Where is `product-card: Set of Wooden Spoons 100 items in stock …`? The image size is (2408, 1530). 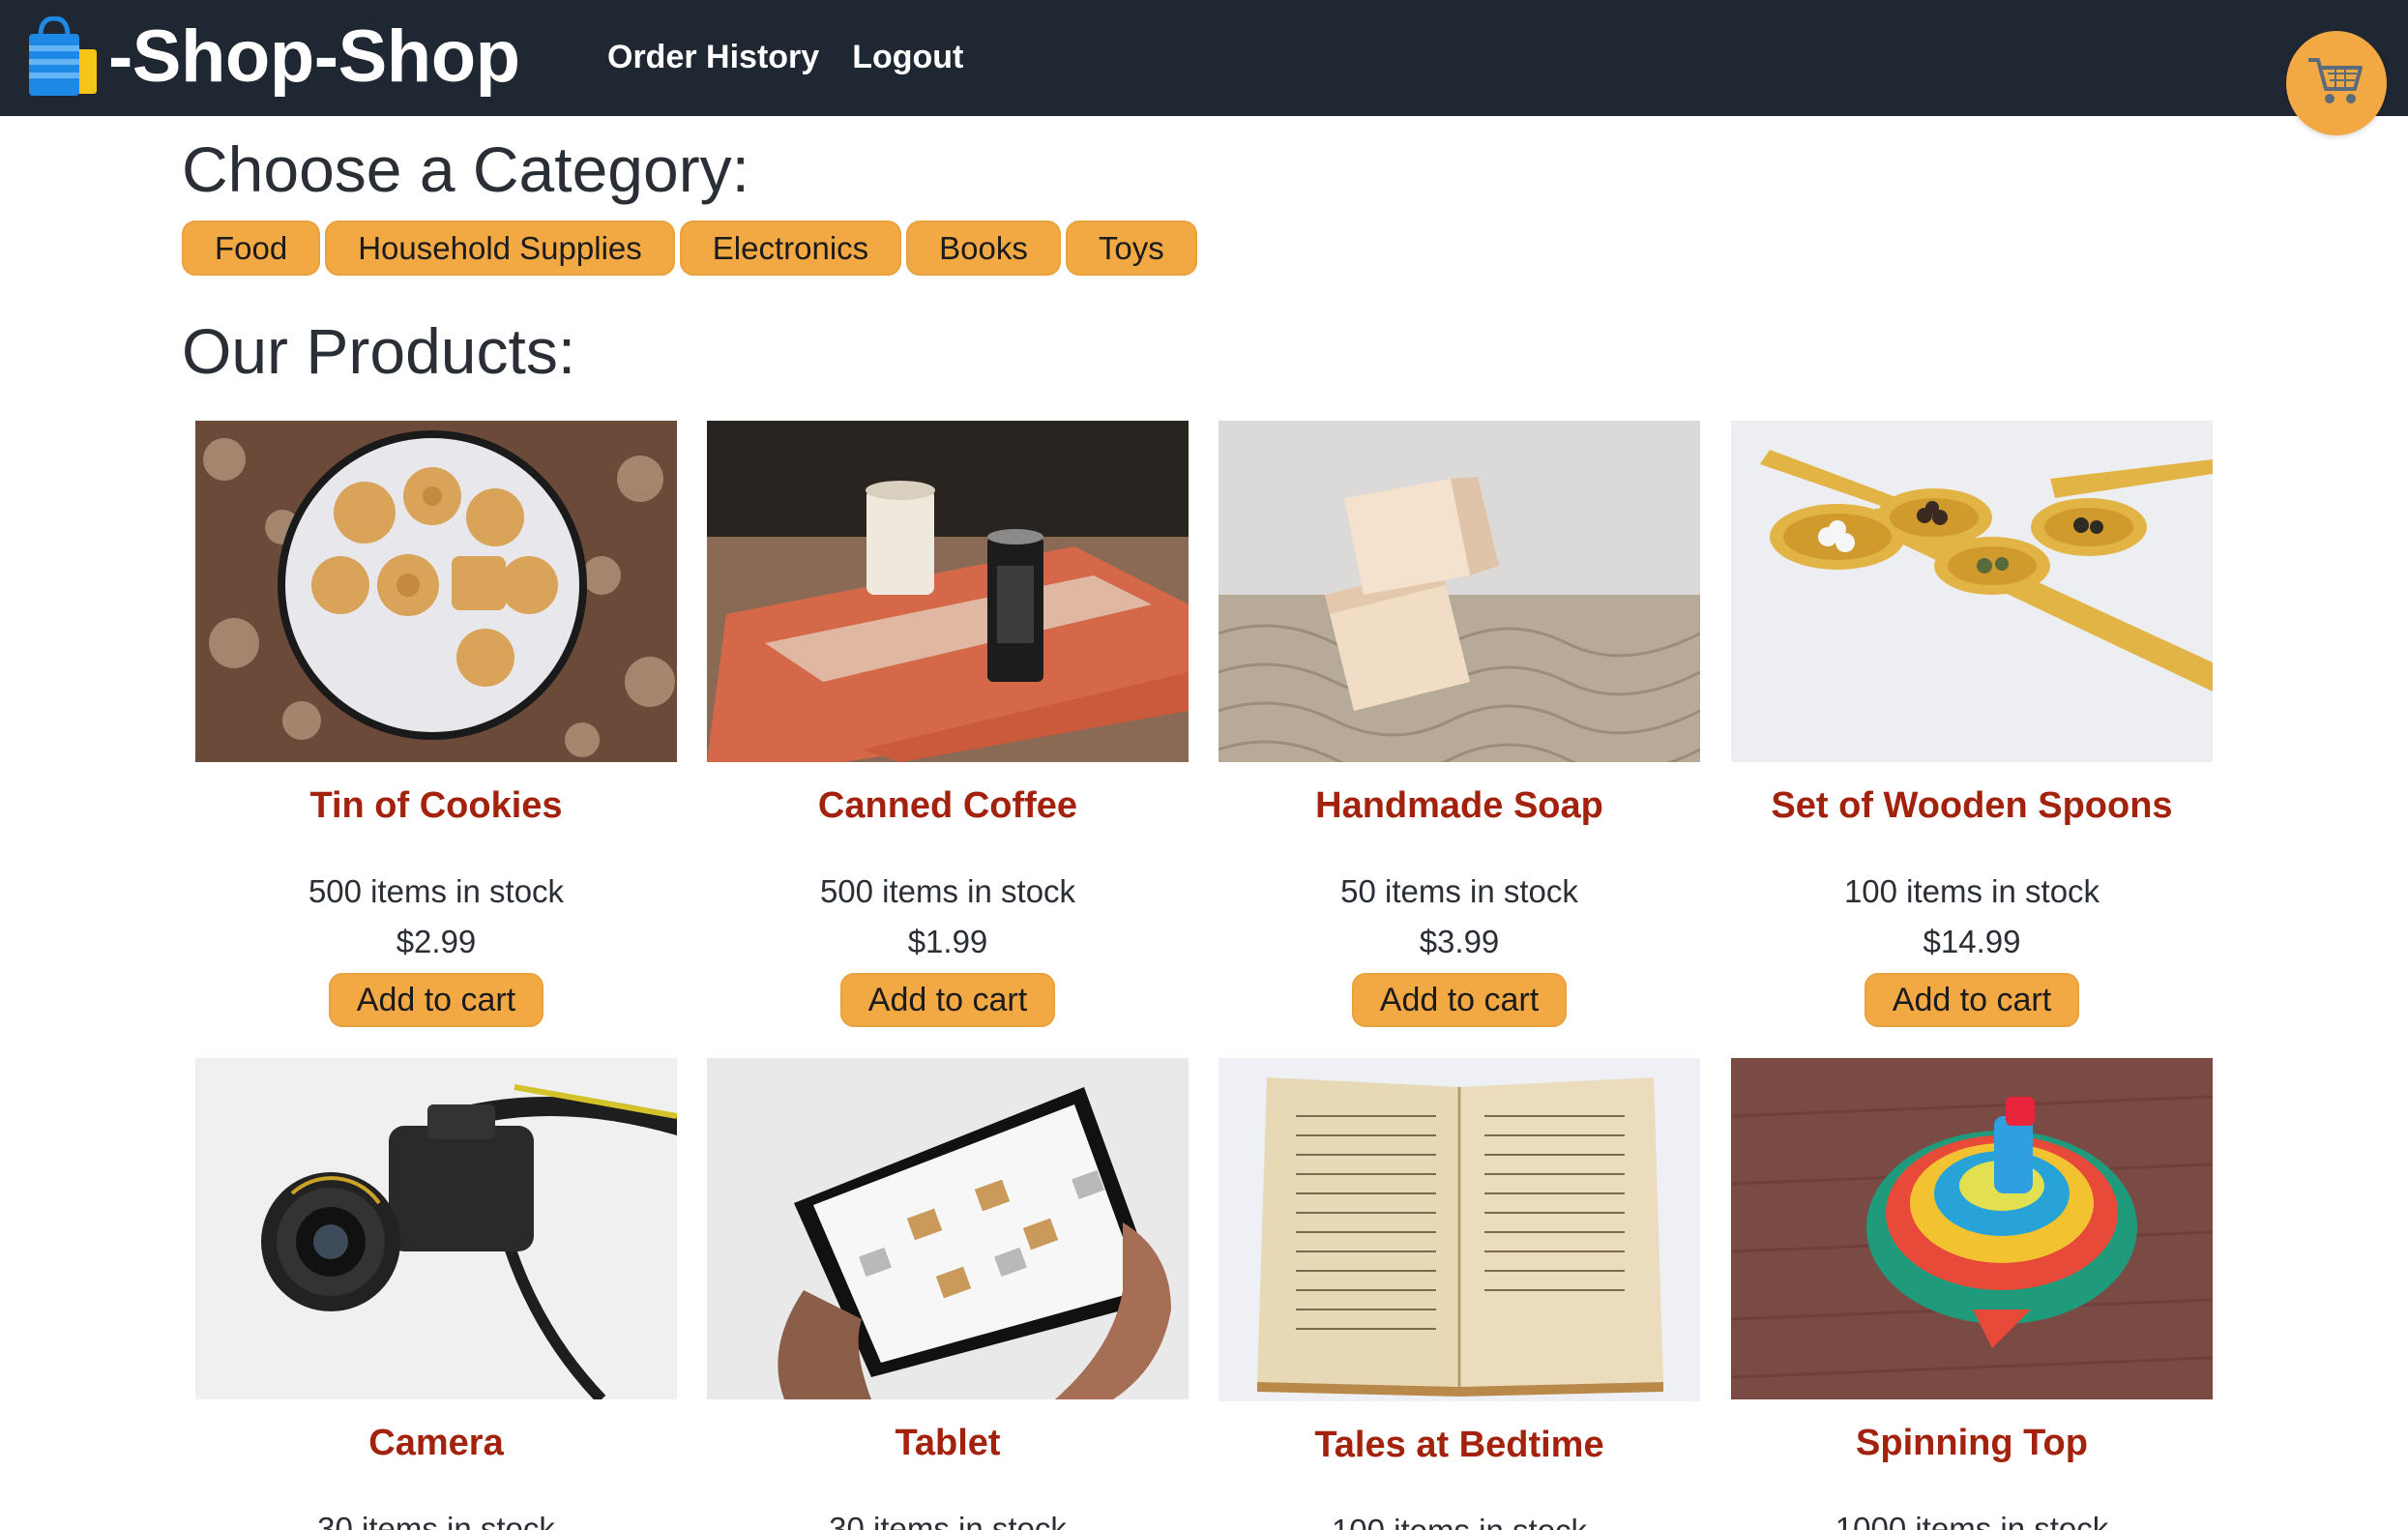
product-card: Set of Wooden Spoons 100 items in stock … is located at coordinates (1972, 724).